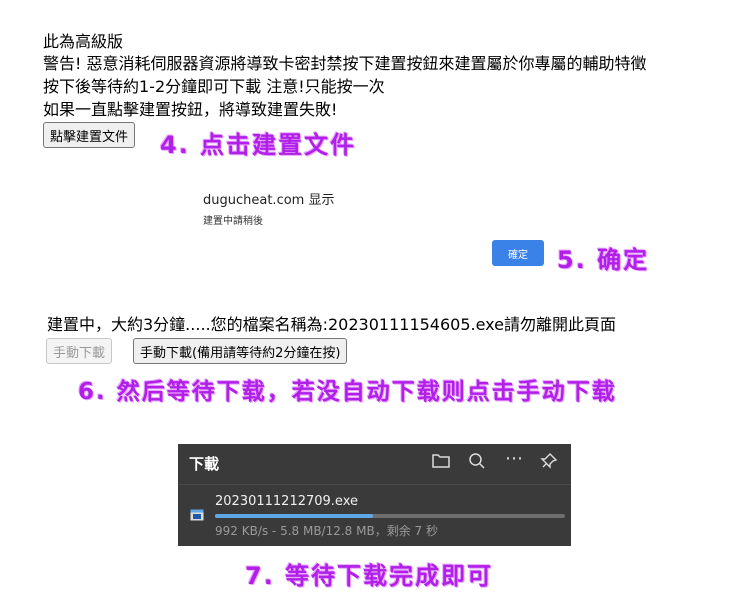 The image size is (748, 614). What do you see at coordinates (233, 221) in the screenshot?
I see `dialog-message: 建置中請稍後` at bounding box center [233, 221].